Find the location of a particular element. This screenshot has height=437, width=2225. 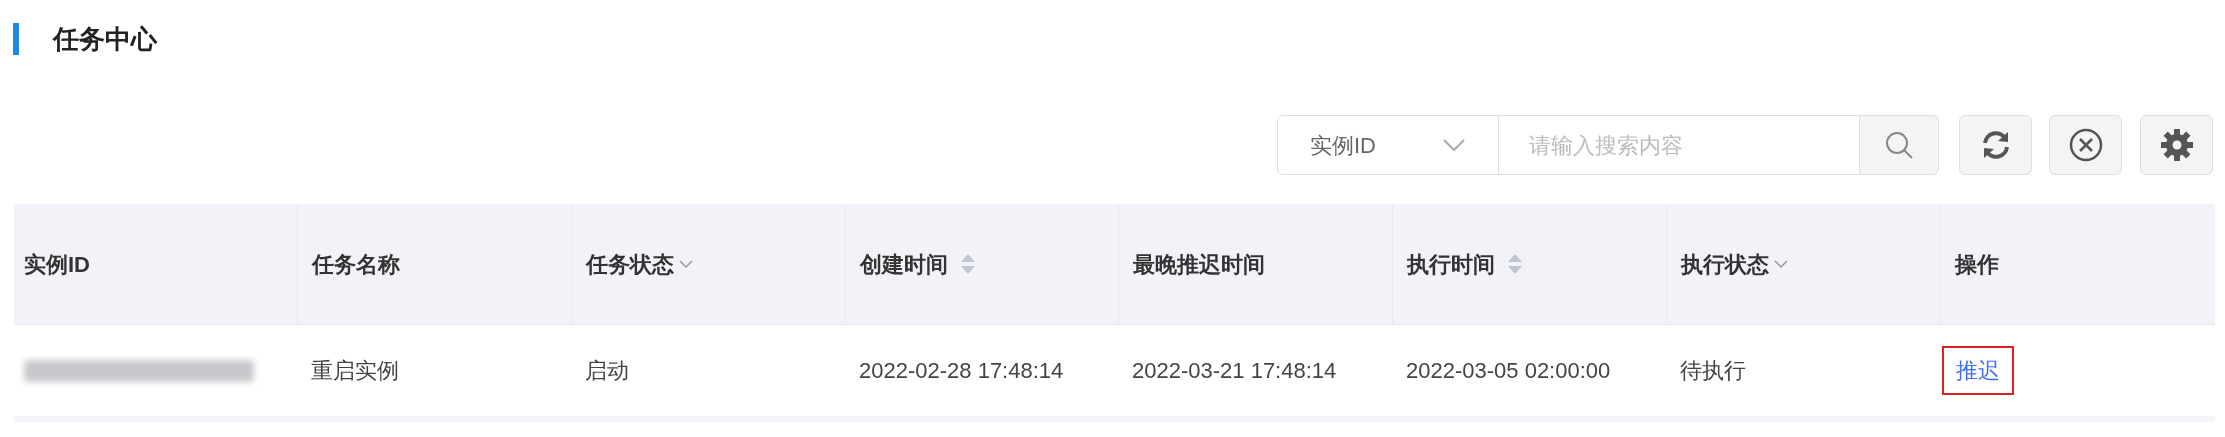

field-select: 实例ID is located at coordinates (1388, 145).